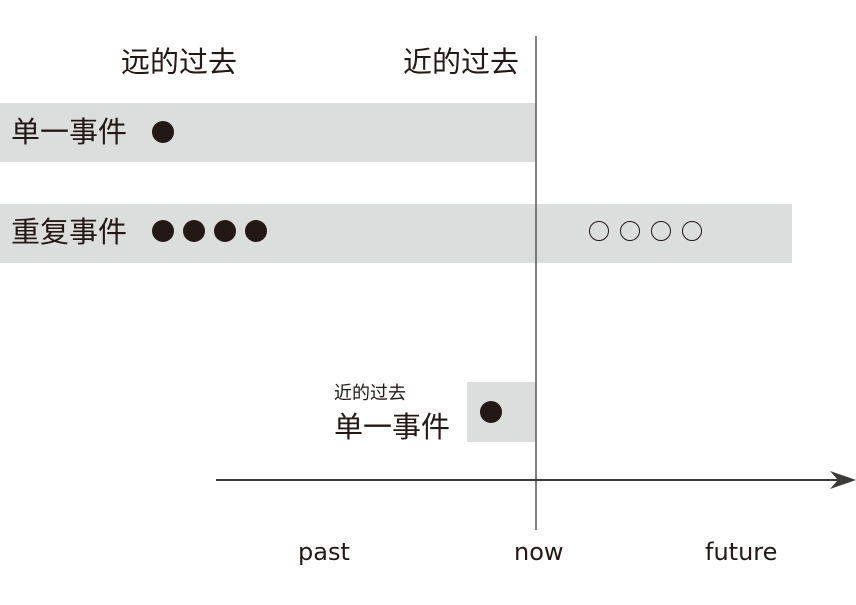  Describe the element at coordinates (69, 132) in the screenshot. I see `single-event-label: 单一事件` at that location.